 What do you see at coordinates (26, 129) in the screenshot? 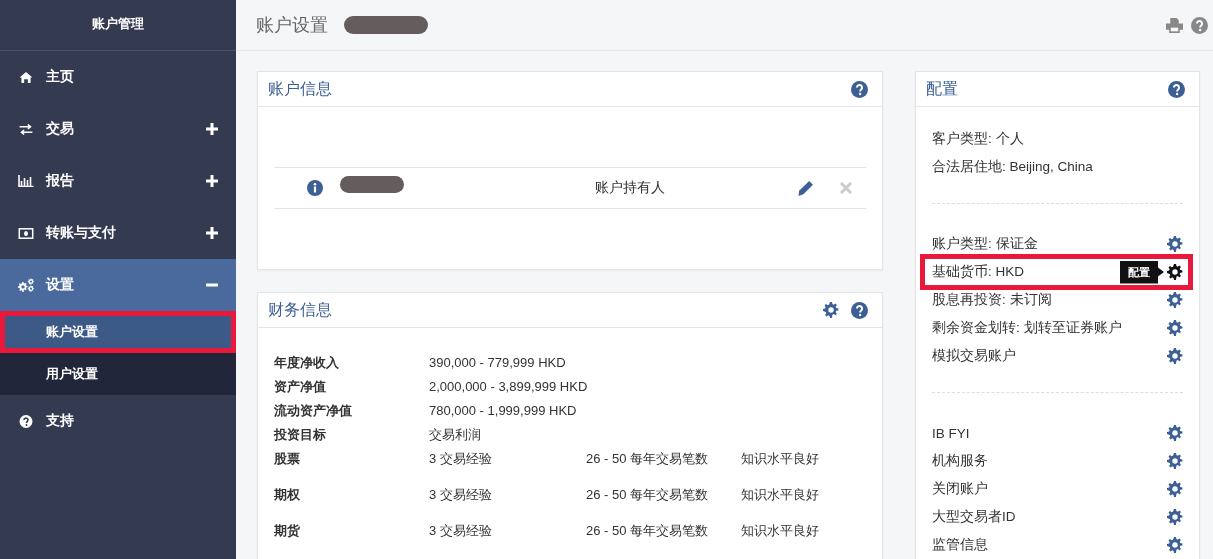
I see `swap-arrows-icon` at bounding box center [26, 129].